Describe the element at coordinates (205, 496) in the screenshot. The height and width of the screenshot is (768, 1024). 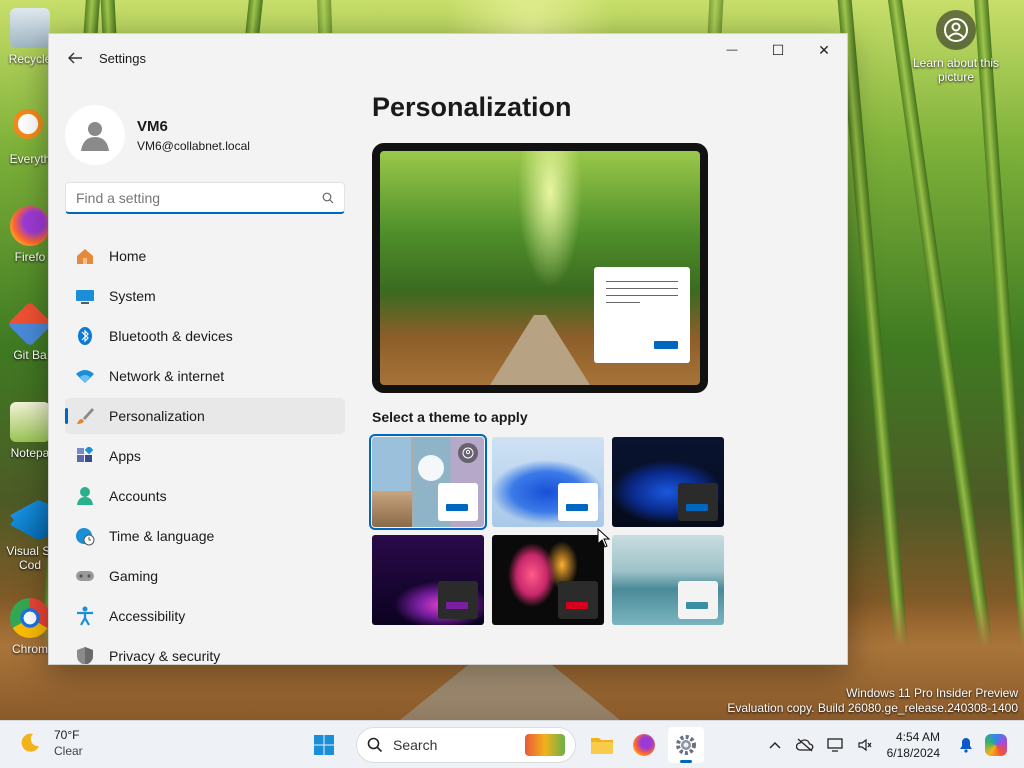
I see `nav-item-accounts: Accounts` at that location.